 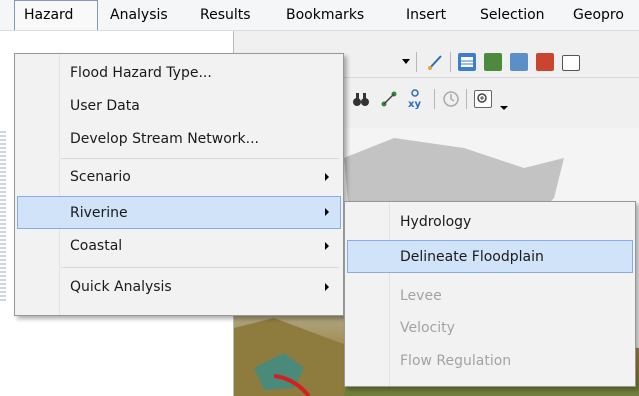 I want to click on menu-item-delineate-floodplain: Delineate Floodplain, so click(x=490, y=256).